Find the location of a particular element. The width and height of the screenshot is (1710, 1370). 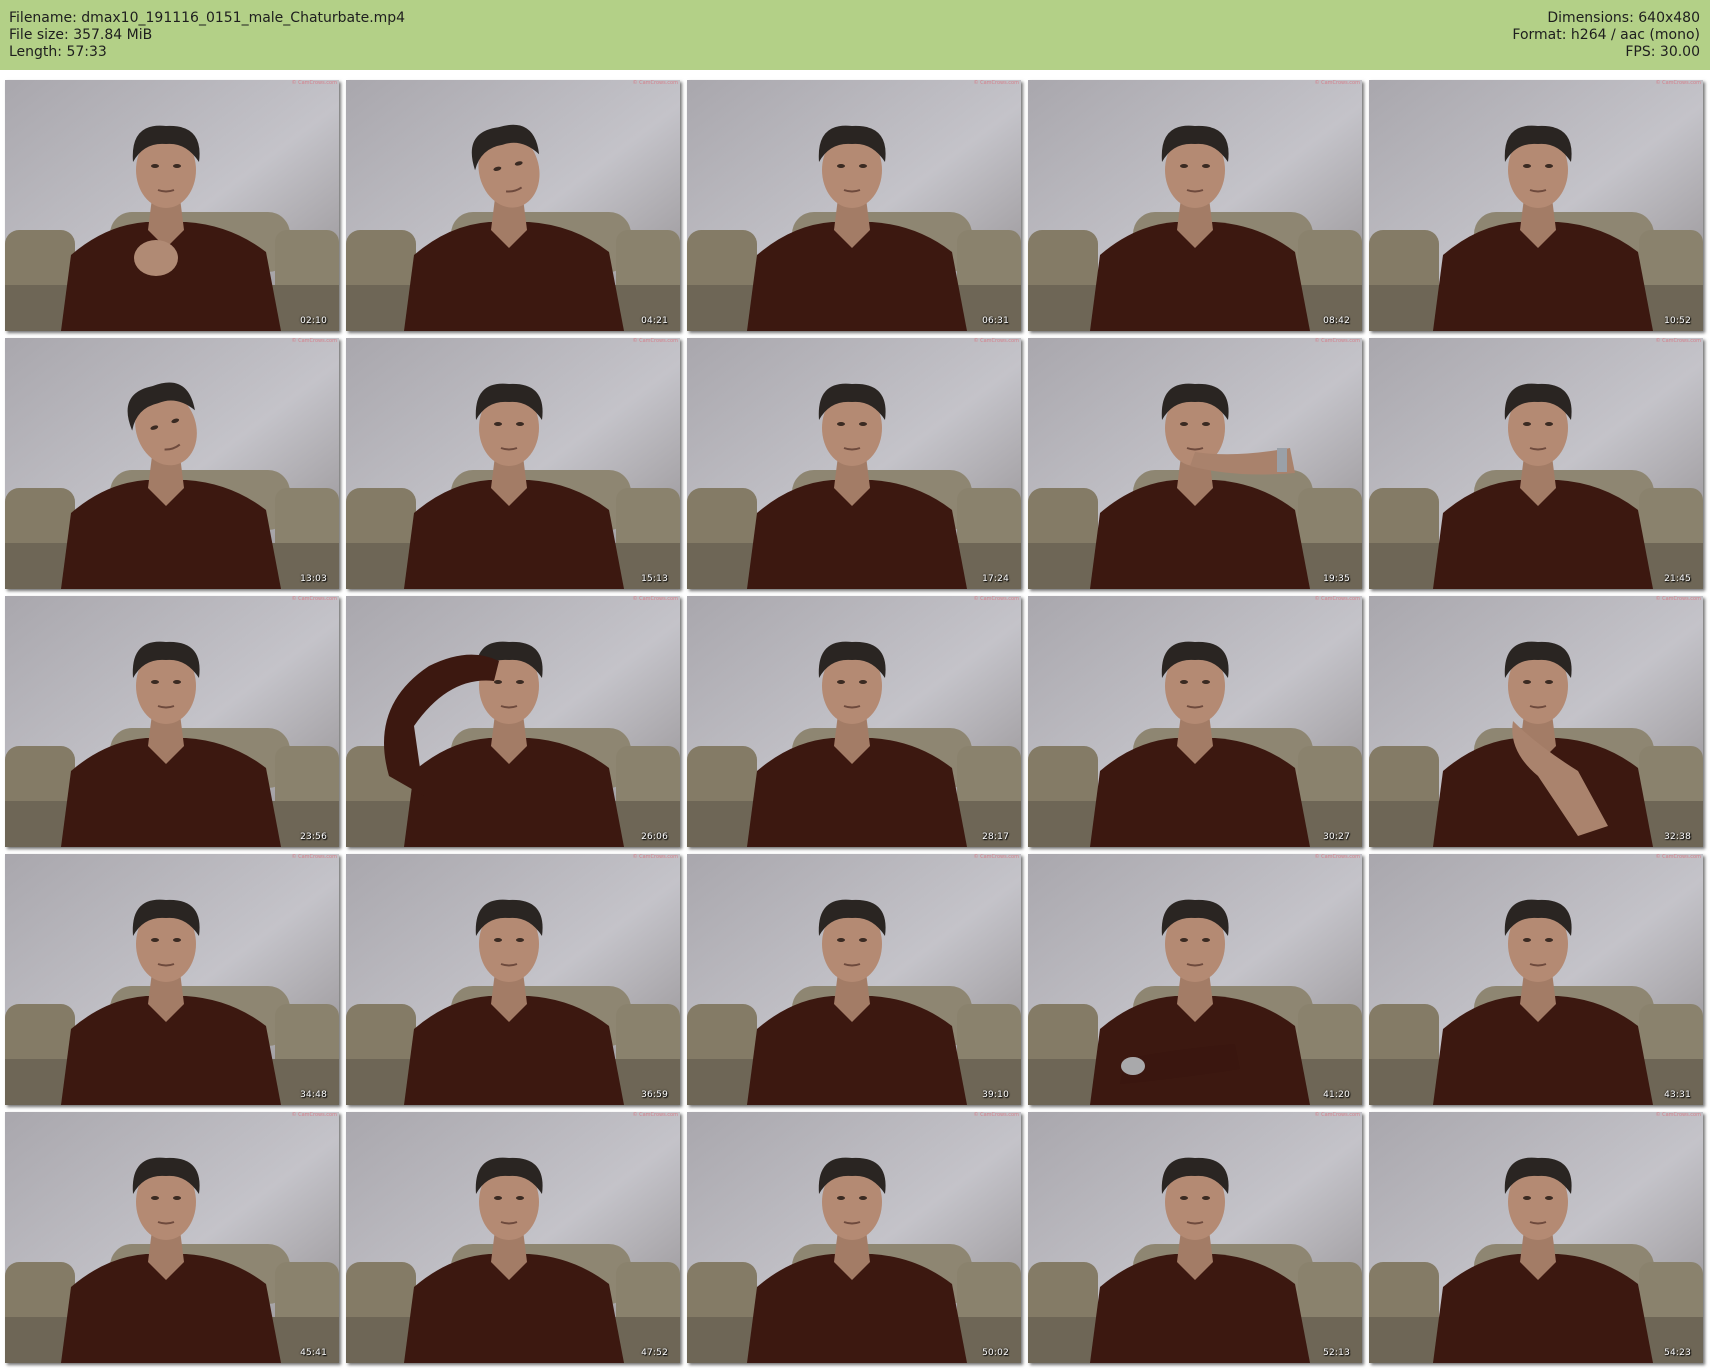

thumbnail: © CamCrows.com 54:23 is located at coordinates (1536, 1237).